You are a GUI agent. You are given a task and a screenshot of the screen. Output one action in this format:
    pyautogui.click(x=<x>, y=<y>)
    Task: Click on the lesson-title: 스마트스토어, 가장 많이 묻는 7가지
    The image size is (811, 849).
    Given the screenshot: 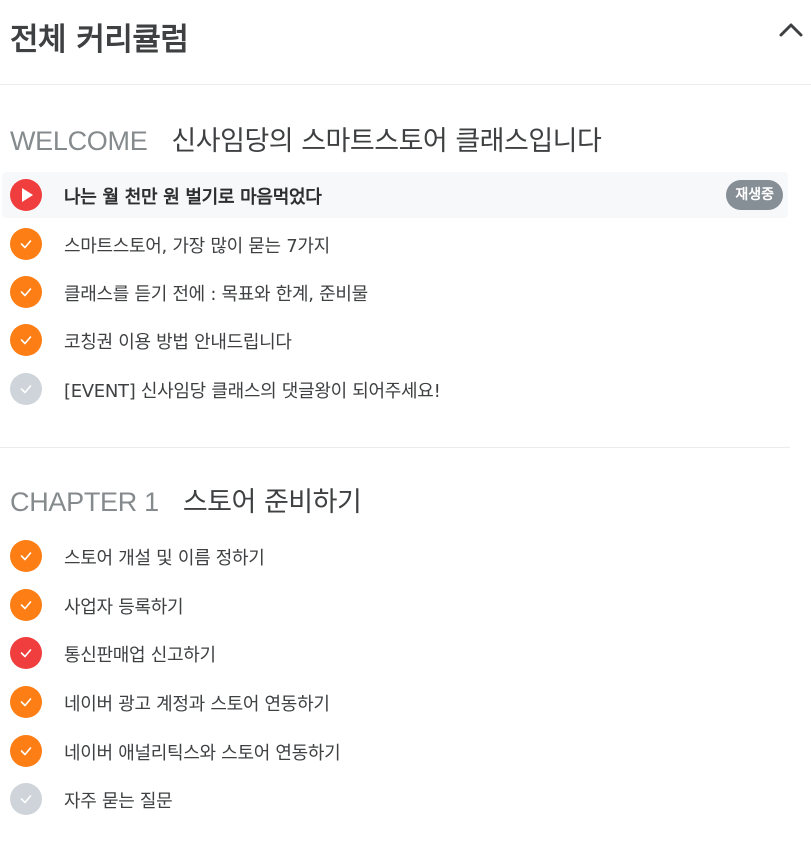 What is the action you would take?
    pyautogui.click(x=197, y=246)
    